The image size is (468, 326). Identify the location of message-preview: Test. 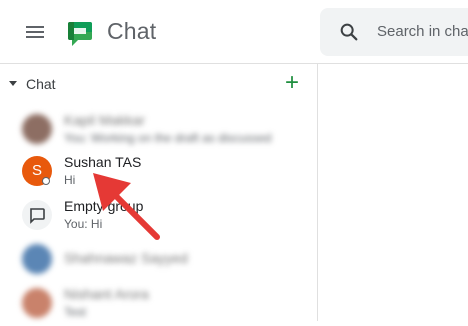
(75, 312).